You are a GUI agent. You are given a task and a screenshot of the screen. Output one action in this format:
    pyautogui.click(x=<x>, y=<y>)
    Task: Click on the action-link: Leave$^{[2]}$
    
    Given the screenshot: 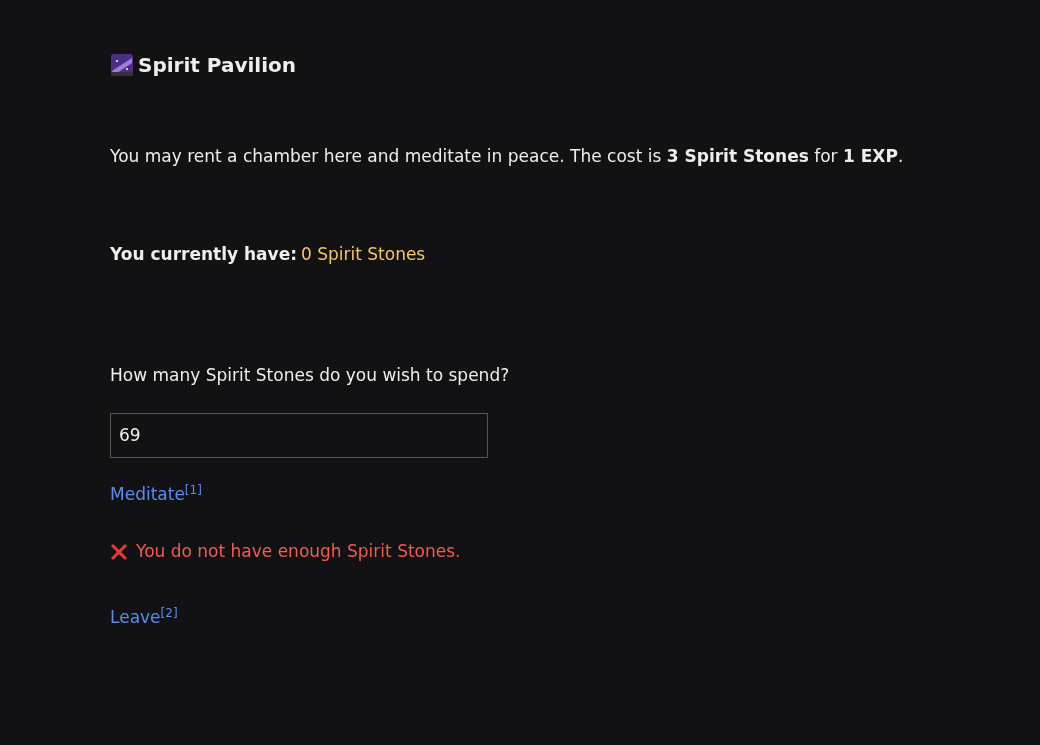 What is the action you would take?
    pyautogui.click(x=144, y=616)
    